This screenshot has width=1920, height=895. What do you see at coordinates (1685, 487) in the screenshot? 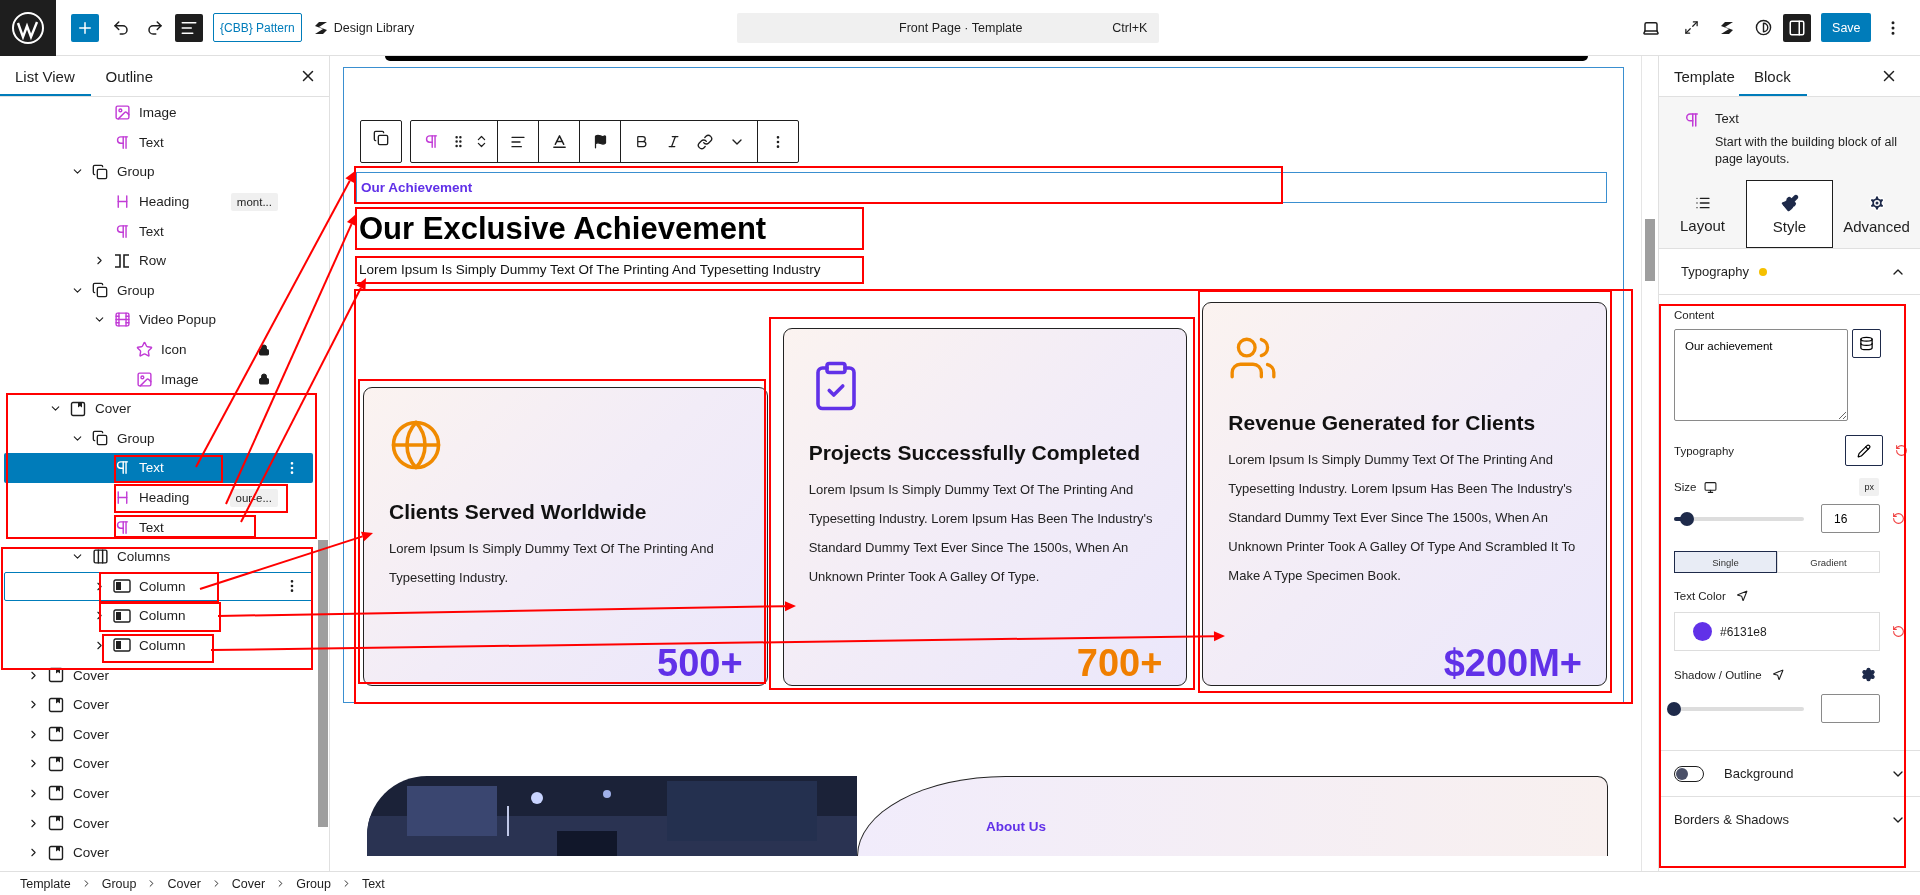
I see `field-label: Size` at bounding box center [1685, 487].